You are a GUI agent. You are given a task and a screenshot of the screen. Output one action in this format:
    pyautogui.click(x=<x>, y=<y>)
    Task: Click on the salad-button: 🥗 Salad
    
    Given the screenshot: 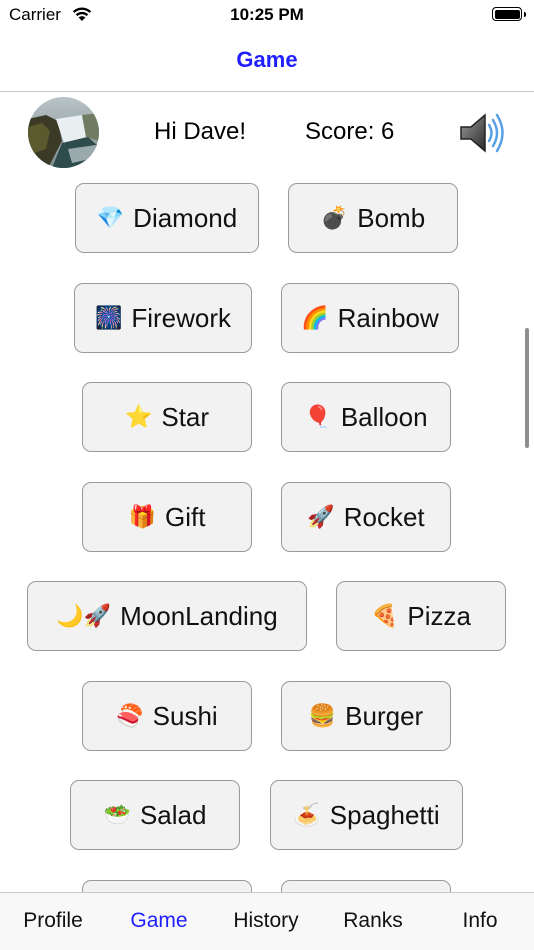 What is the action you would take?
    pyautogui.click(x=155, y=815)
    